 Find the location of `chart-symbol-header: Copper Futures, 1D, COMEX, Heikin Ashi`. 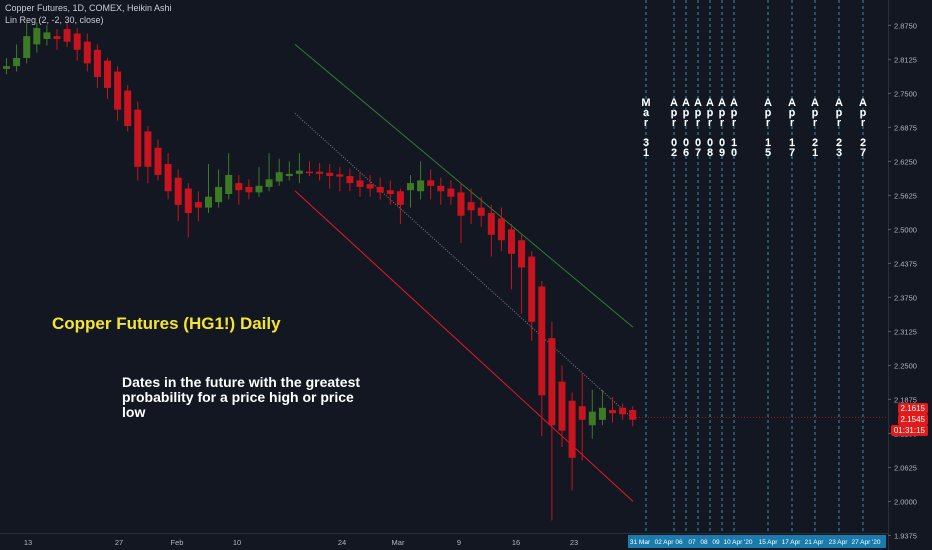

chart-symbol-header: Copper Futures, 1D, COMEX, Heikin Ashi is located at coordinates (88, 8).